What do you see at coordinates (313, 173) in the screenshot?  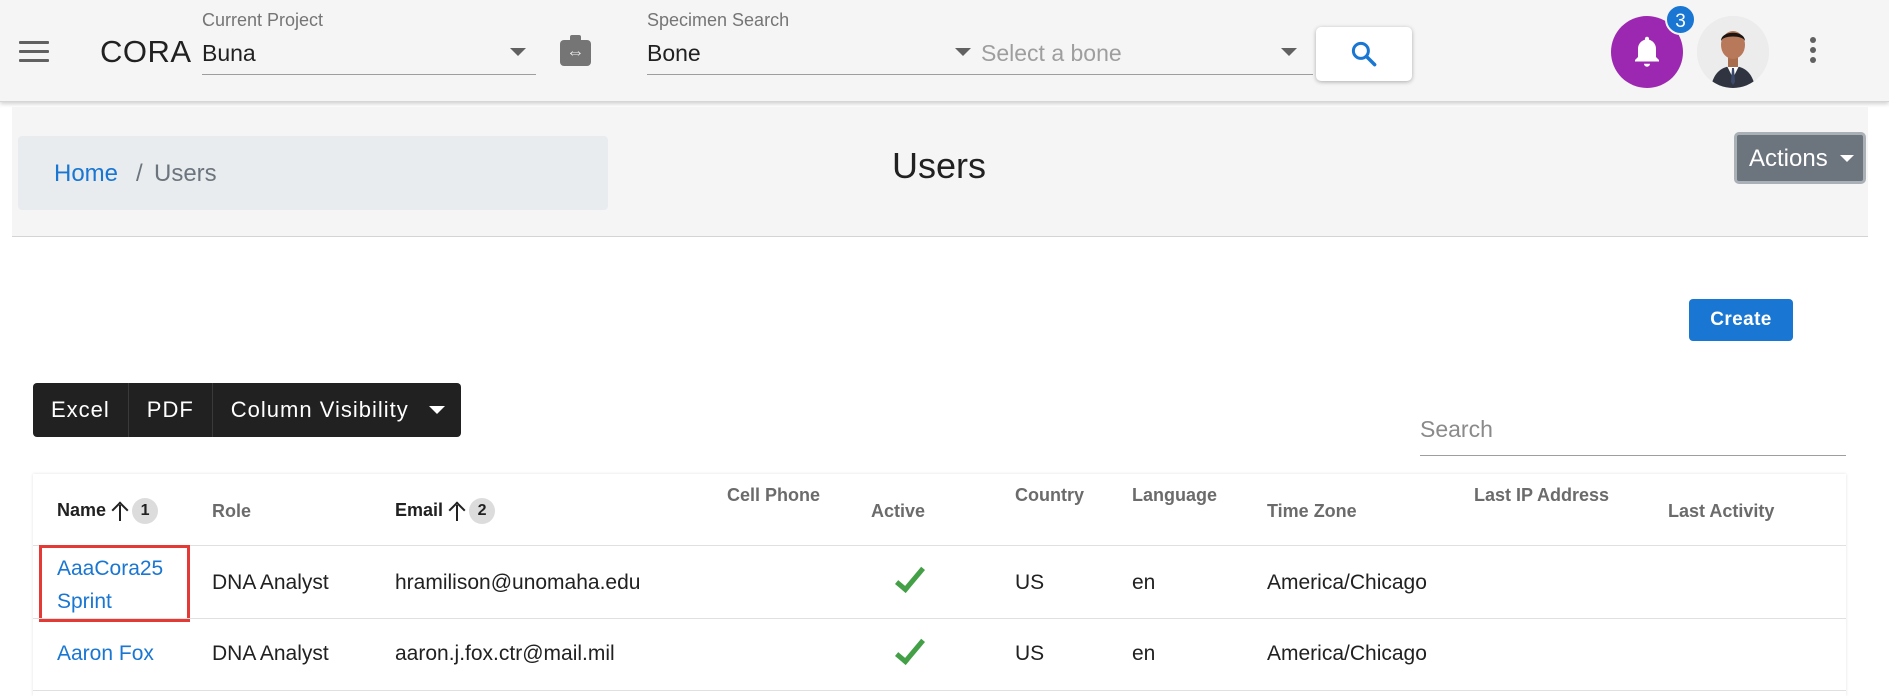 I see `breadcrumb: Home / Users` at bounding box center [313, 173].